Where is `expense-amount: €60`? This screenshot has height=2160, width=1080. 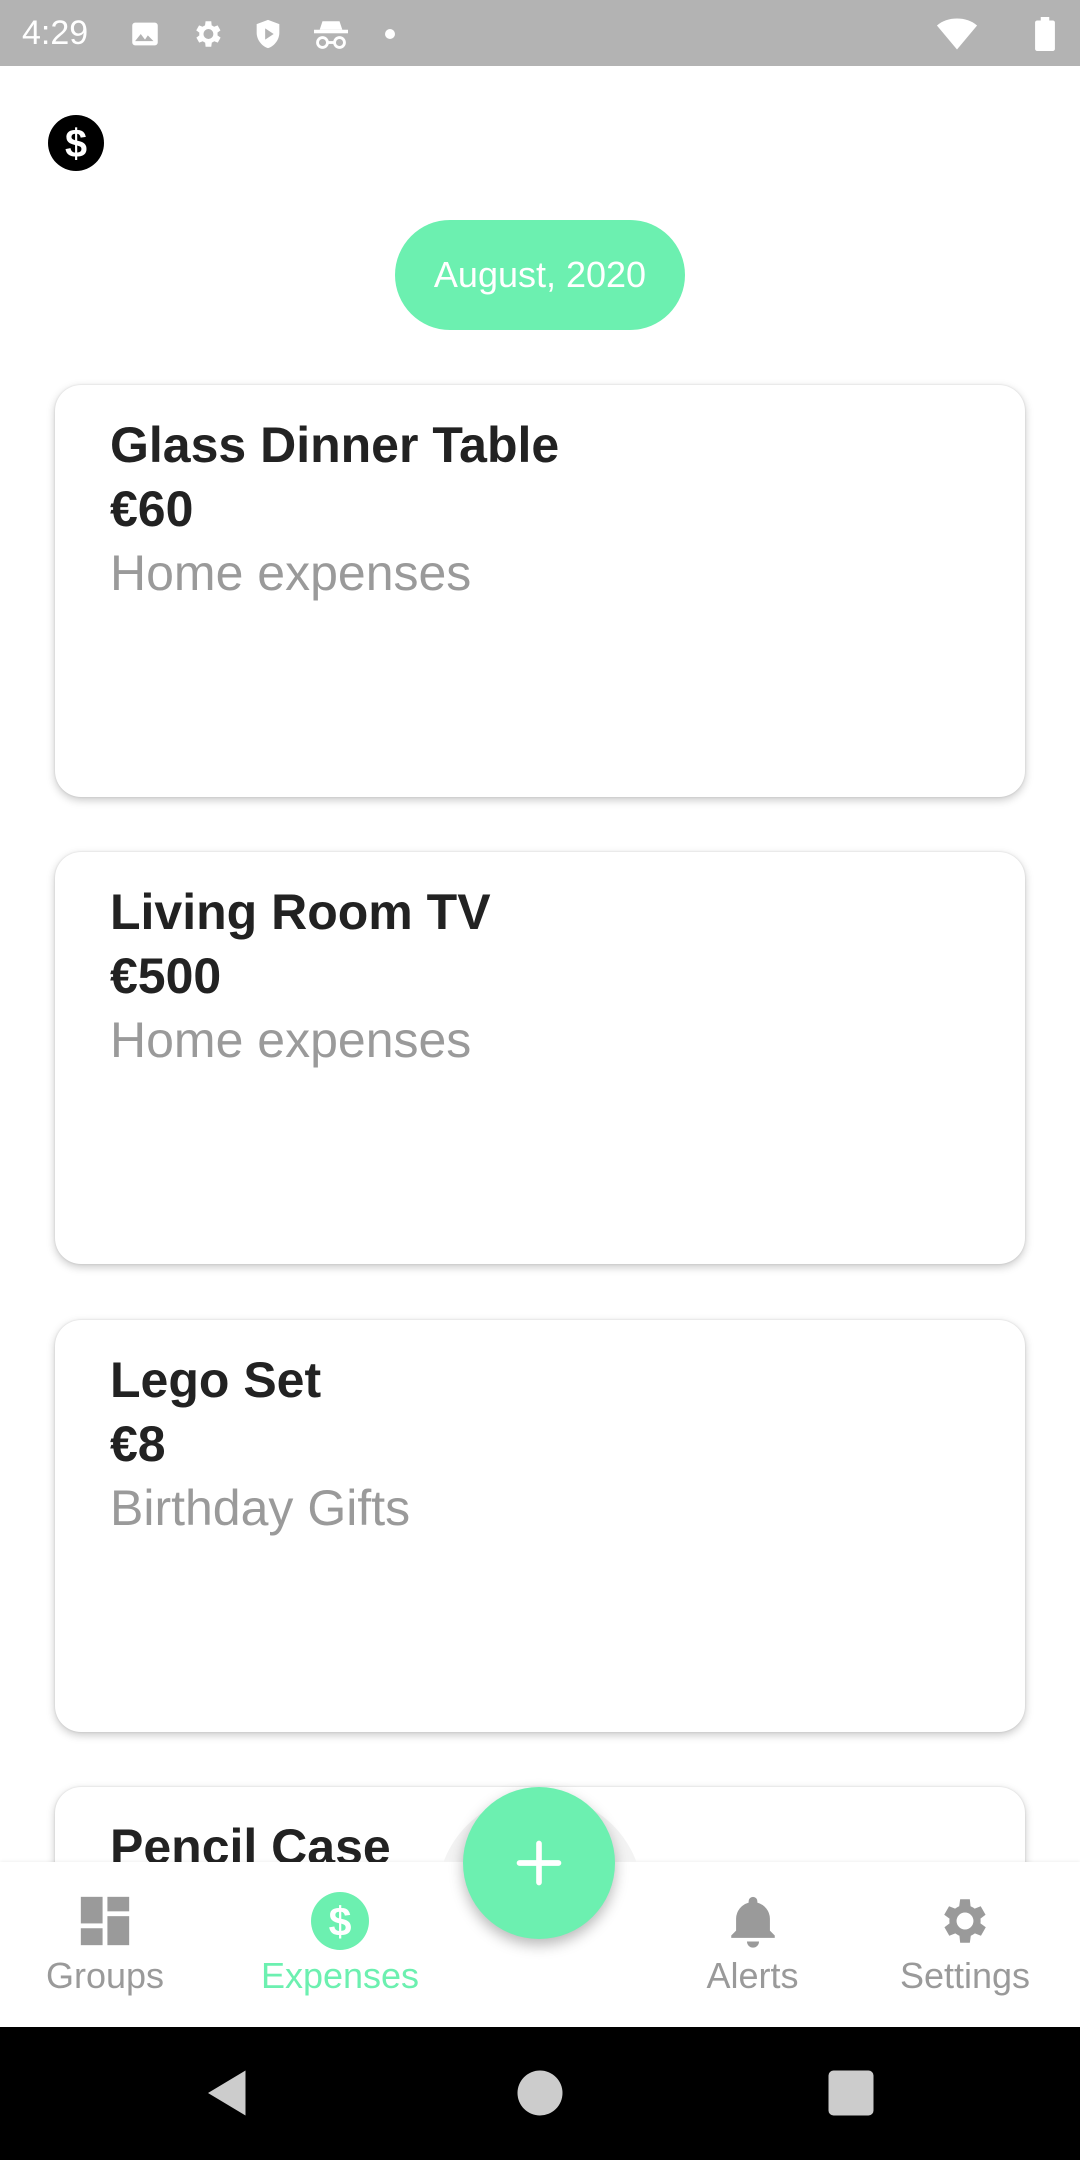
expense-amount: €60 is located at coordinates (152, 509).